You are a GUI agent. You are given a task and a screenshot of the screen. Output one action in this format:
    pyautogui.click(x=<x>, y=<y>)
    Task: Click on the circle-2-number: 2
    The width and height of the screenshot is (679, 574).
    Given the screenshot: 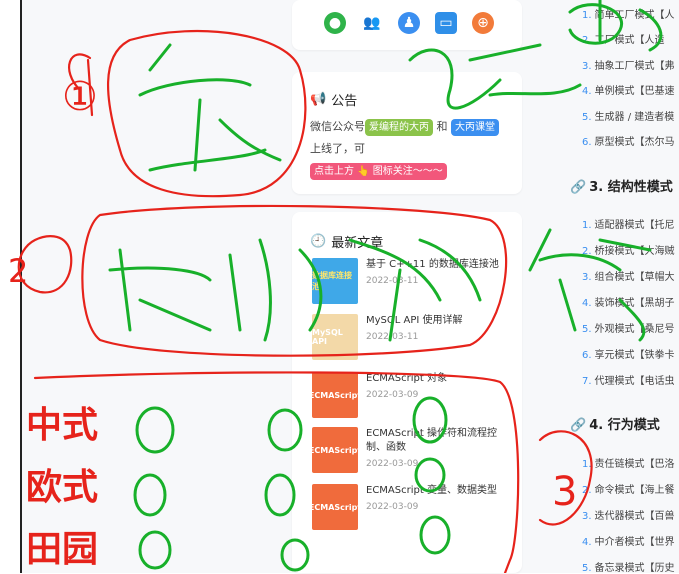 What is the action you would take?
    pyautogui.click(x=18, y=271)
    